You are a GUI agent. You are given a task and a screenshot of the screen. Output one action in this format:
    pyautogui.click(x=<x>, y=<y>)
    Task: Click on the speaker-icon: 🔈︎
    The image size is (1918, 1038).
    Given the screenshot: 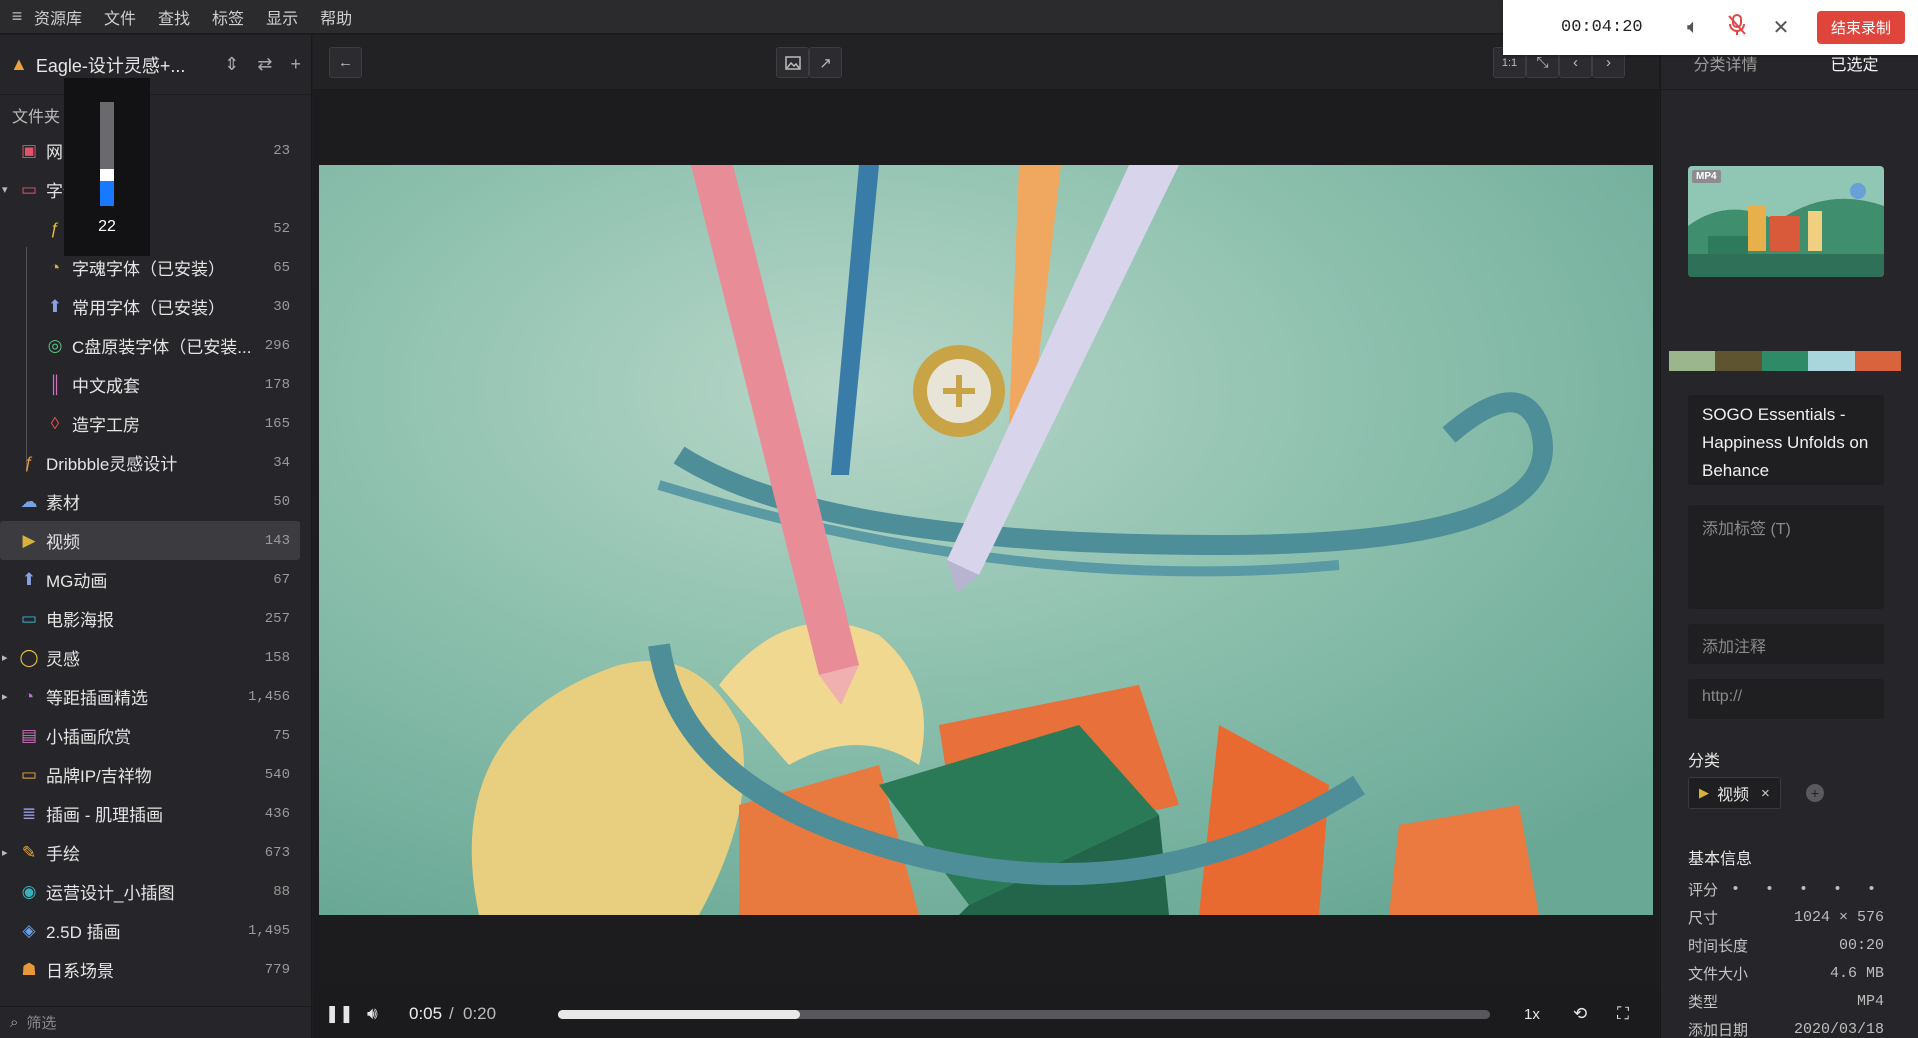 What is the action you would take?
    pyautogui.click(x=1693, y=27)
    